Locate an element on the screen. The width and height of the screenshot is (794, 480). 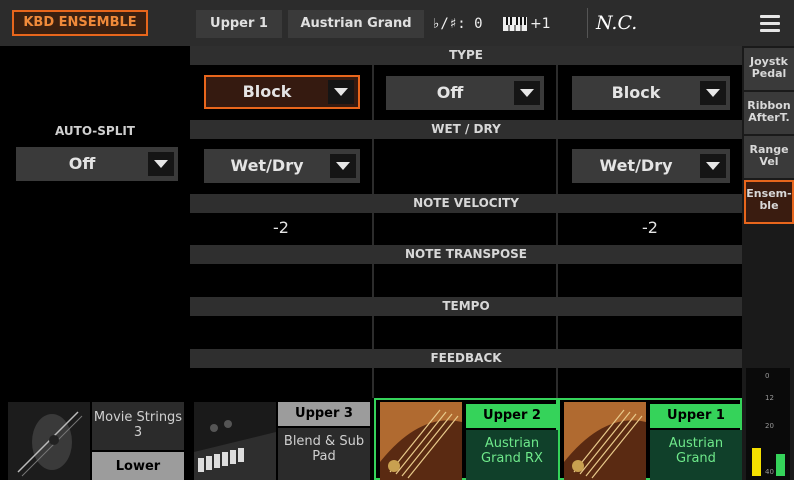
section-feedback: FEEDBACK is located at coordinates (466, 358).